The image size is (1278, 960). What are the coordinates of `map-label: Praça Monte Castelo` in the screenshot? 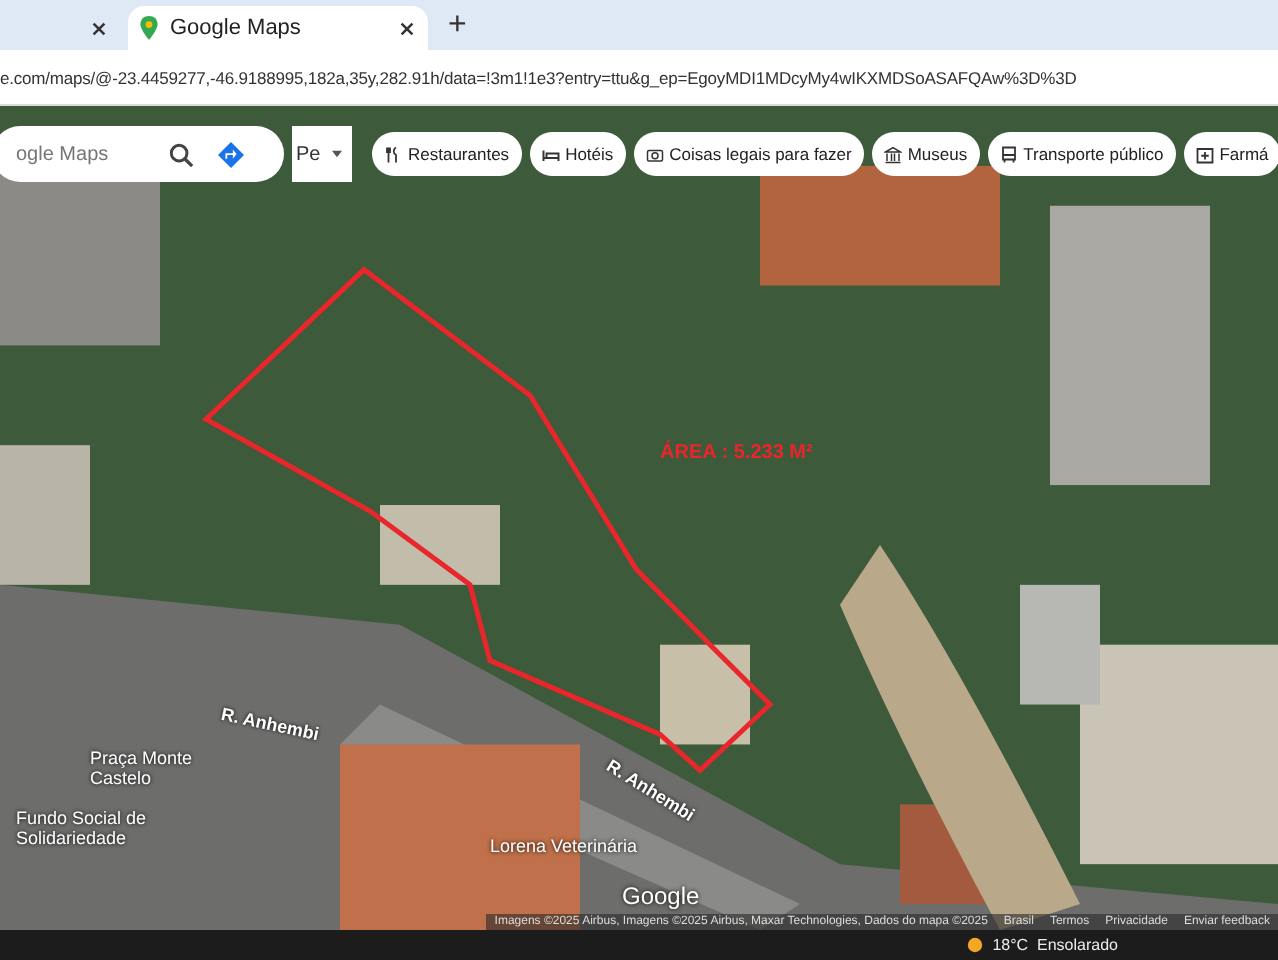 It's located at (142, 770).